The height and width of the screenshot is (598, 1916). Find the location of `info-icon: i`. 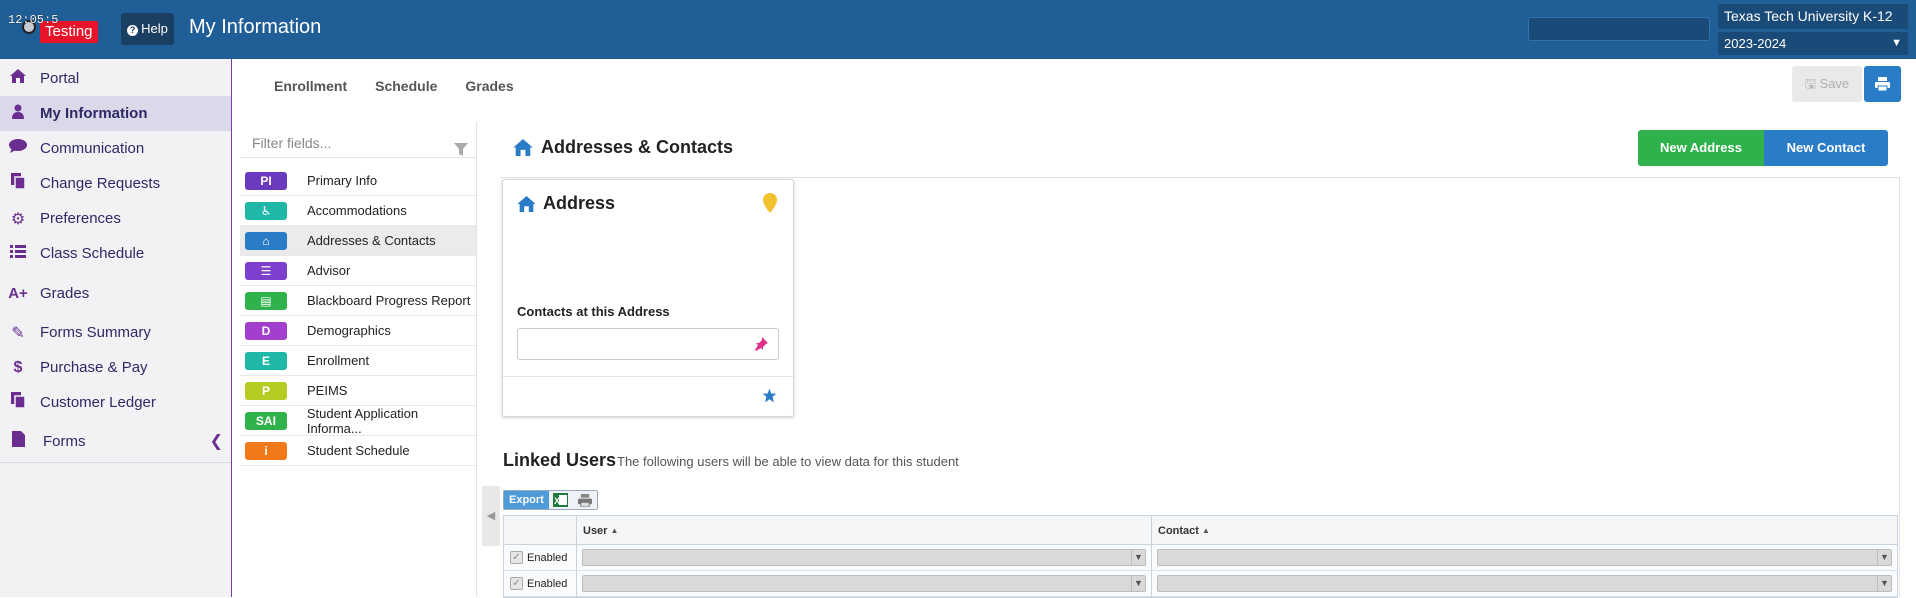

info-icon: i is located at coordinates (266, 450).